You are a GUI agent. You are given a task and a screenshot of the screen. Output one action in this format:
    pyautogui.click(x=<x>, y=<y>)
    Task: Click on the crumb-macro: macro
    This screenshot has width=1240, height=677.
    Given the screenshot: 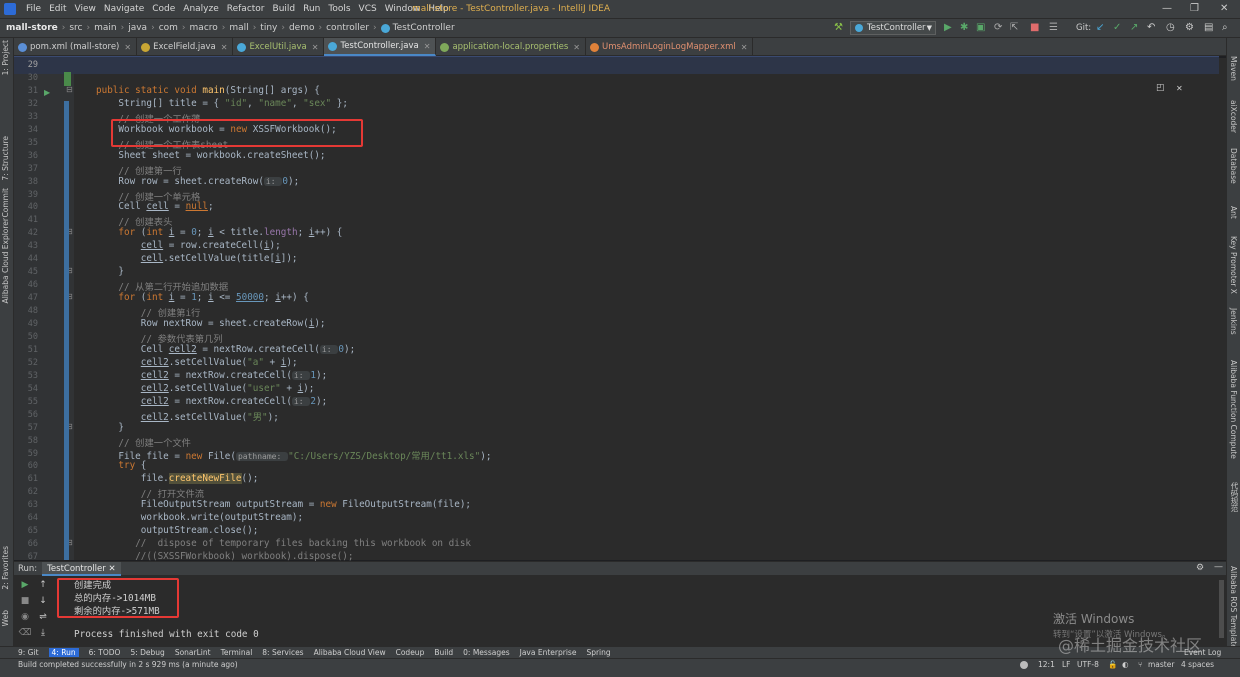 What is the action you would take?
    pyautogui.click(x=204, y=28)
    